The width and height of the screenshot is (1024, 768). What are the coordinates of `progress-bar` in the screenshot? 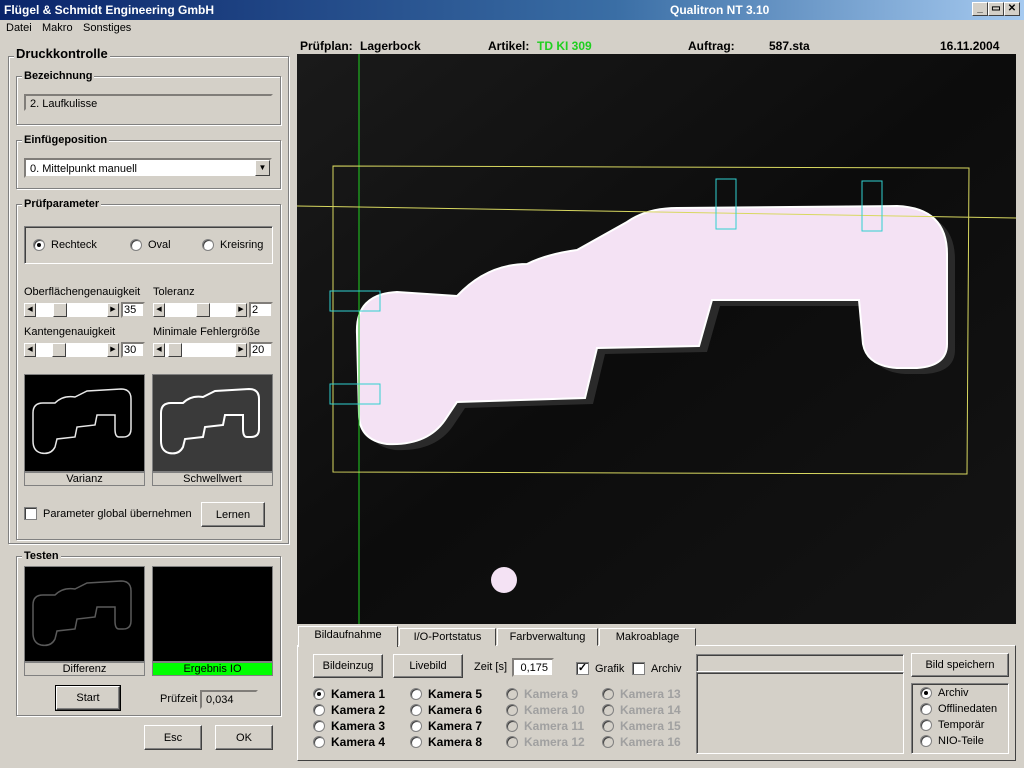 It's located at (800, 663).